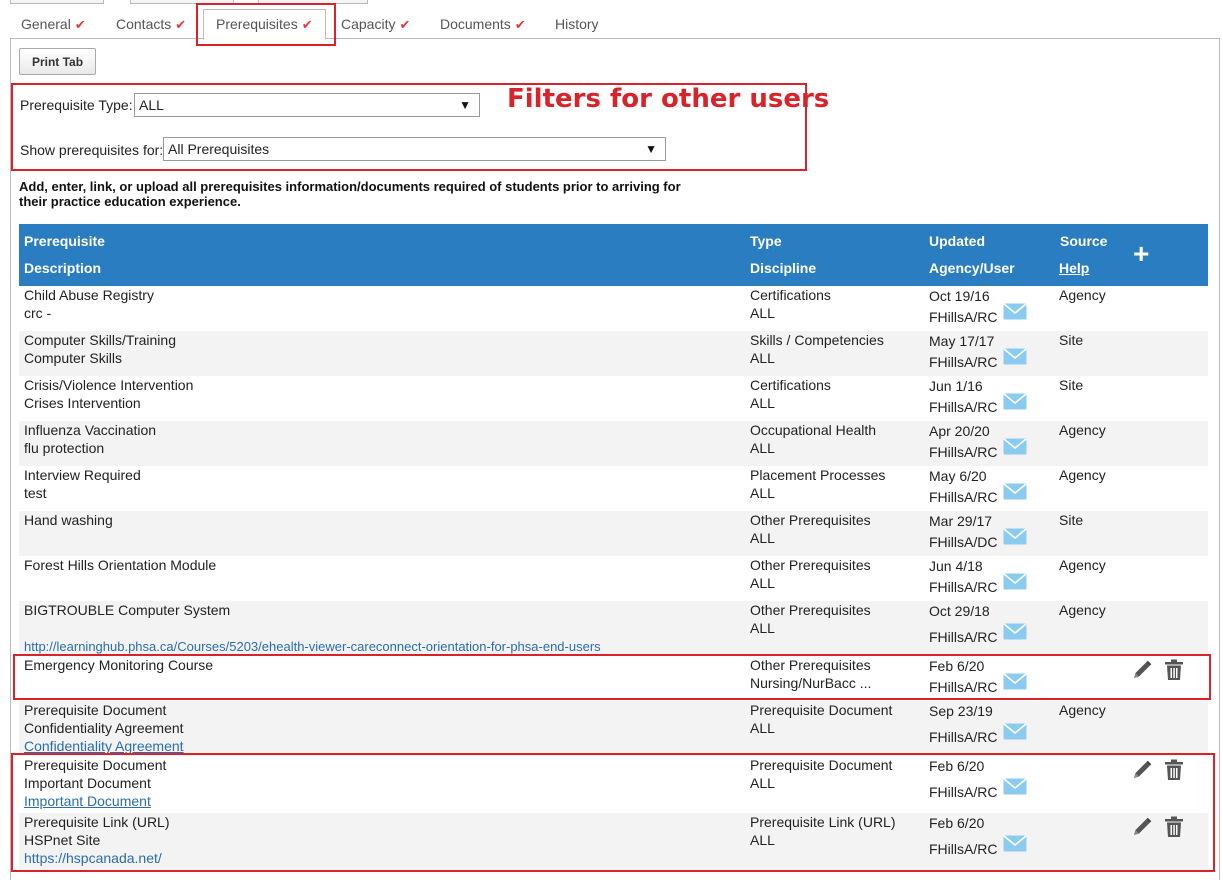 The height and width of the screenshot is (880, 1223). Describe the element at coordinates (68, 520) in the screenshot. I see `prerequisite-name: Hand washing` at that location.